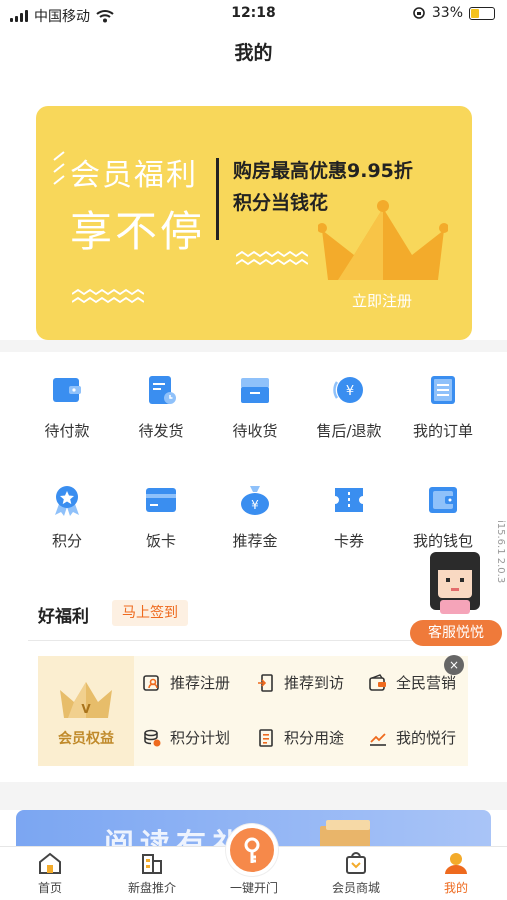 The width and height of the screenshot is (507, 900). Describe the element at coordinates (253, 14) in the screenshot. I see `status-bar: 中国移动 12:18 33%` at that location.